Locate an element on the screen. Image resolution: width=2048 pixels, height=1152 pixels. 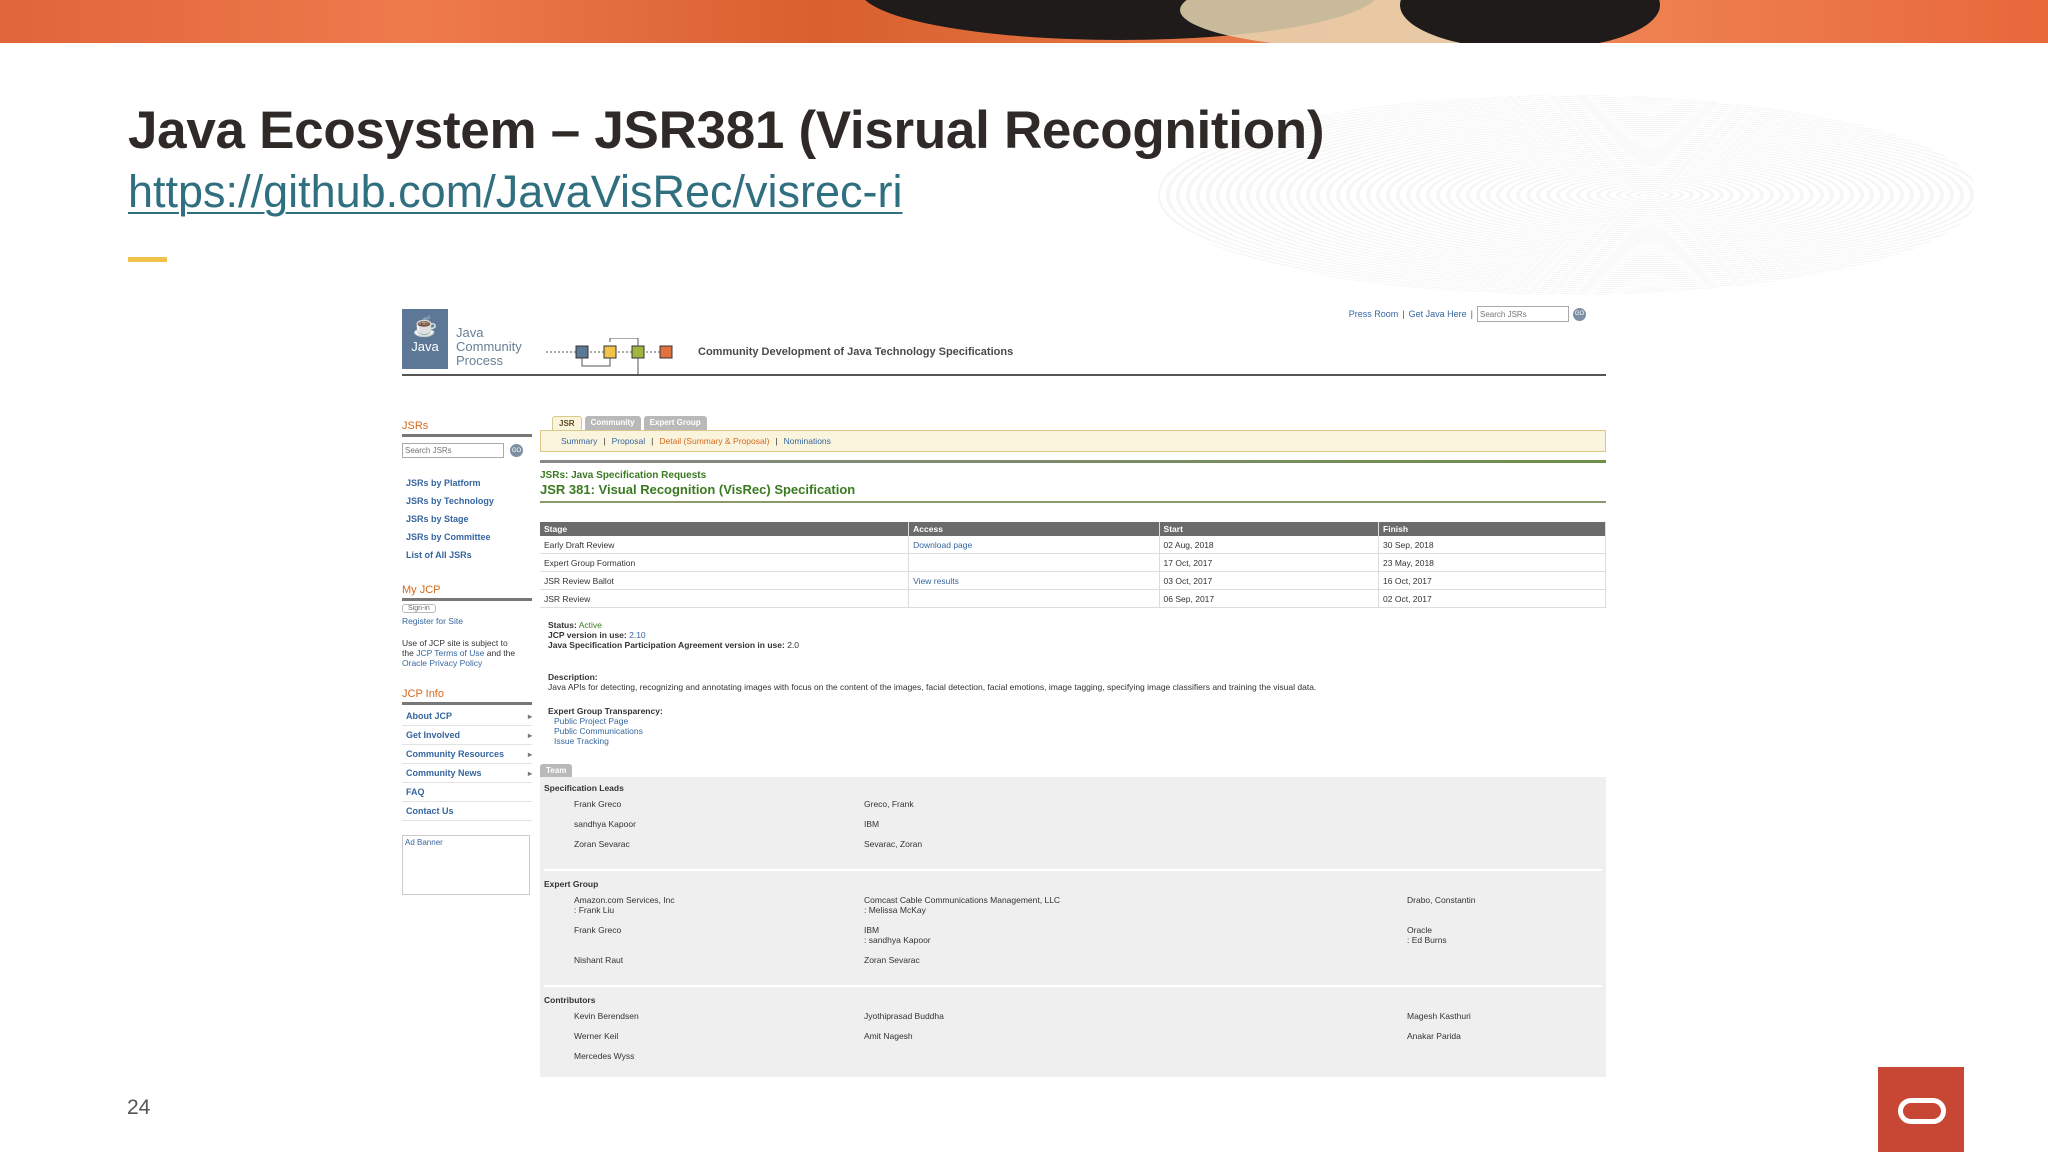
status-value: Active is located at coordinates (590, 625).